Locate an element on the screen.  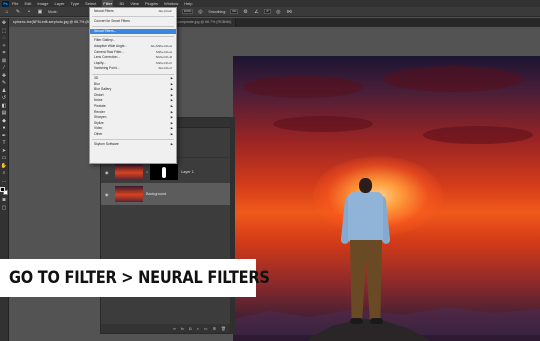
menu-item-label: 3D is located at coordinates (96, 78).